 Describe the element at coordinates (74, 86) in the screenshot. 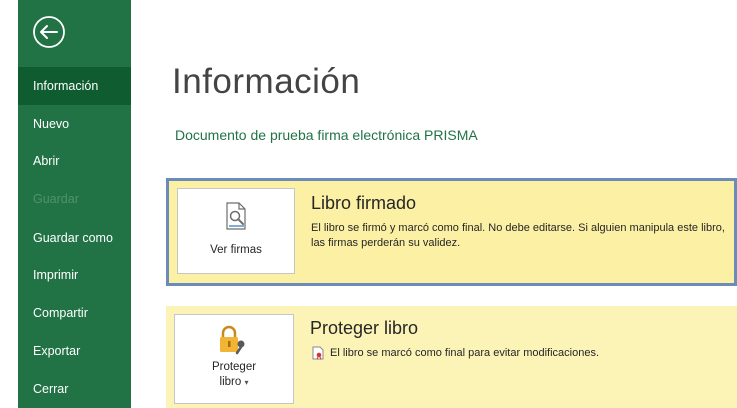

I see `sidebar-item-informacion: Información` at that location.